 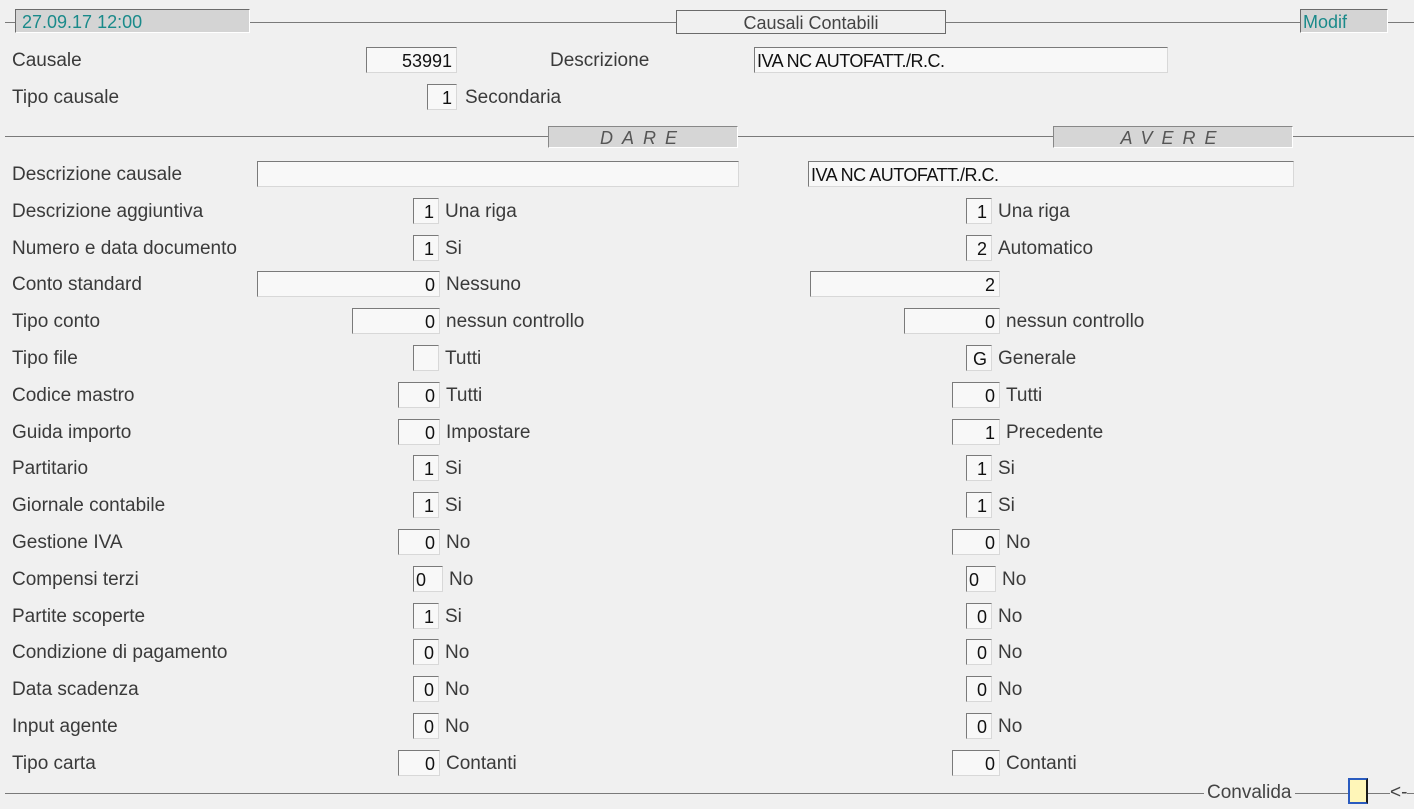 I want to click on dare-compensi-terzi-desc: No, so click(x=461, y=579).